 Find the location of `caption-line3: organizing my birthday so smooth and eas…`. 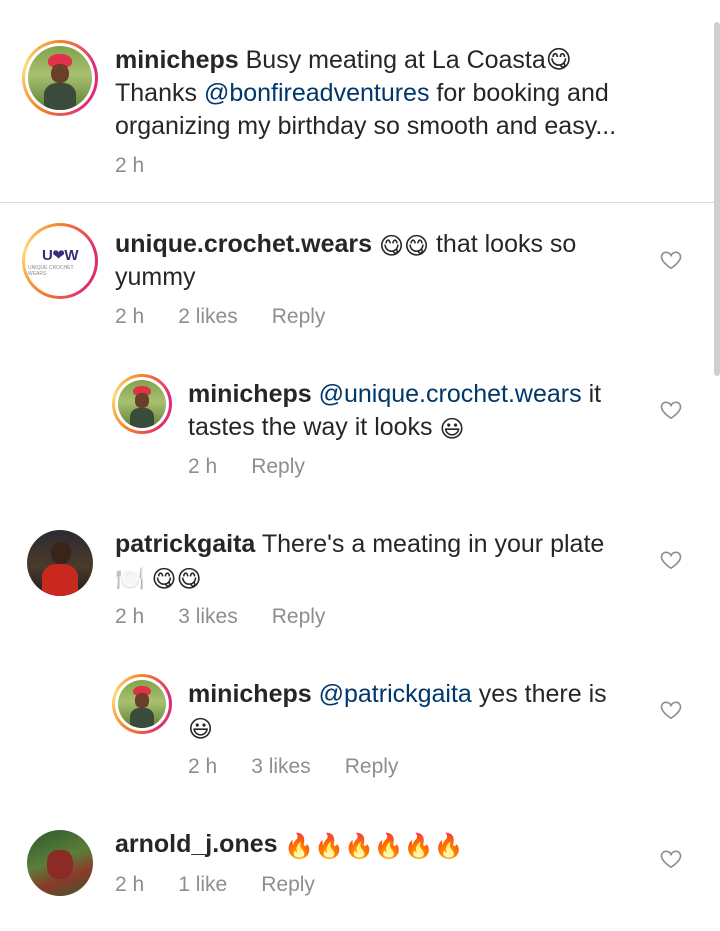

caption-line3: organizing my birthday so smooth and eas… is located at coordinates (366, 126).